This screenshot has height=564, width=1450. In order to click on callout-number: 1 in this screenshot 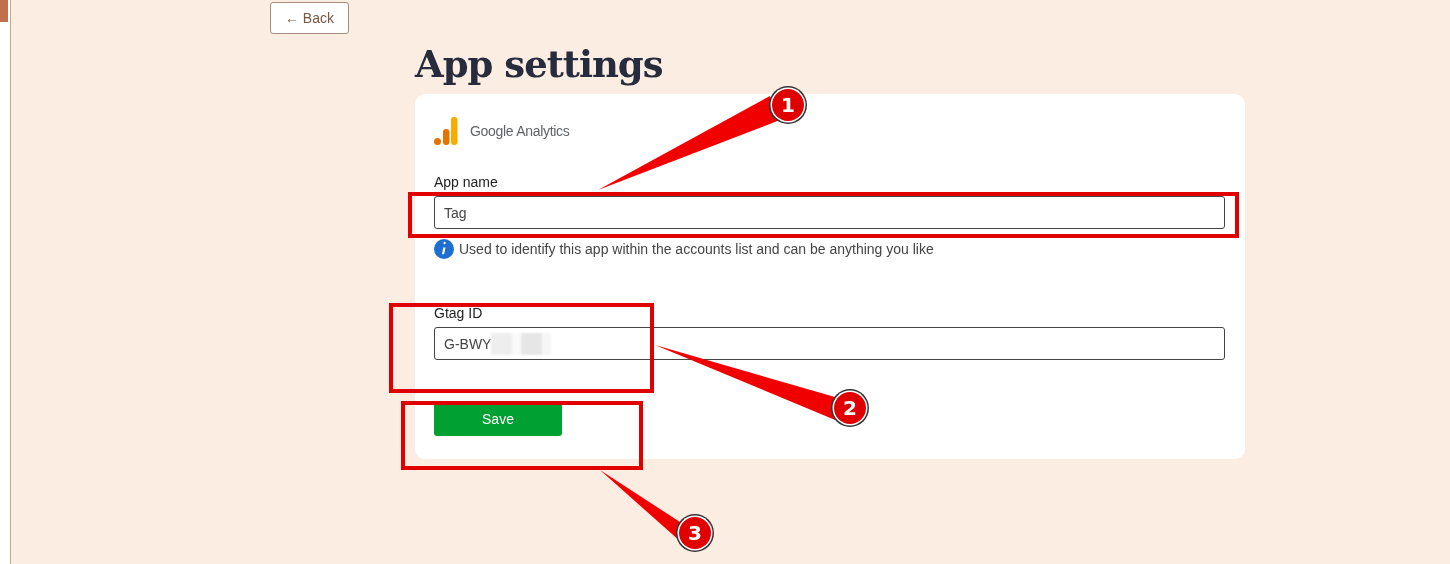, I will do `click(788, 105)`.